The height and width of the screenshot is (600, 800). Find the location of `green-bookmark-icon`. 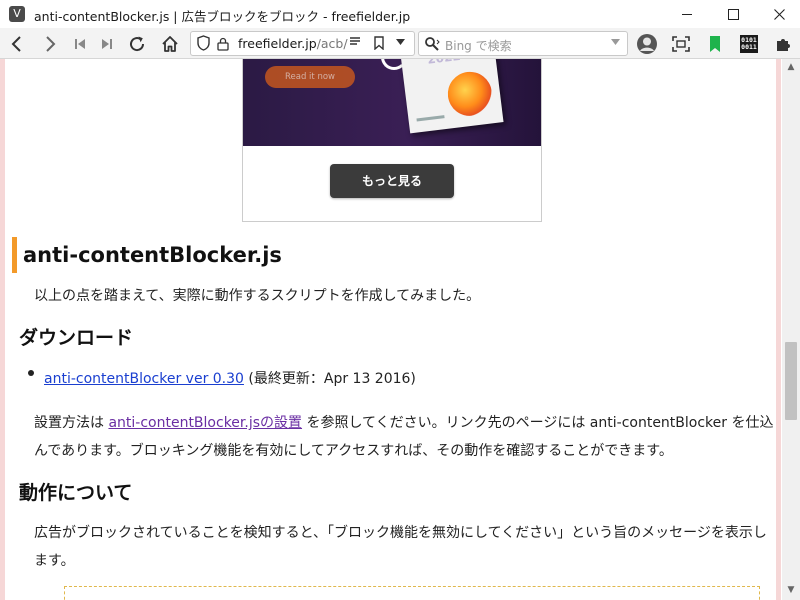

green-bookmark-icon is located at coordinates (715, 44).